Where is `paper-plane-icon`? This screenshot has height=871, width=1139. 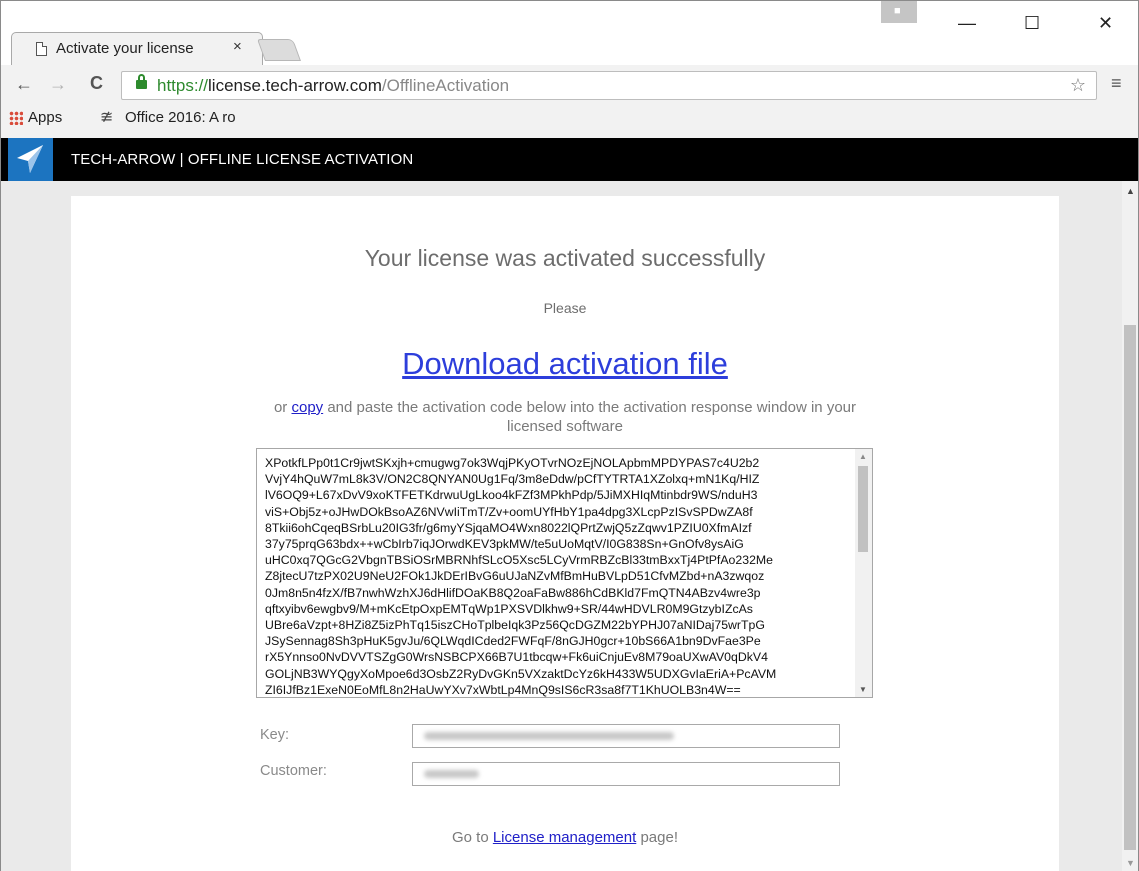 paper-plane-icon is located at coordinates (30, 159).